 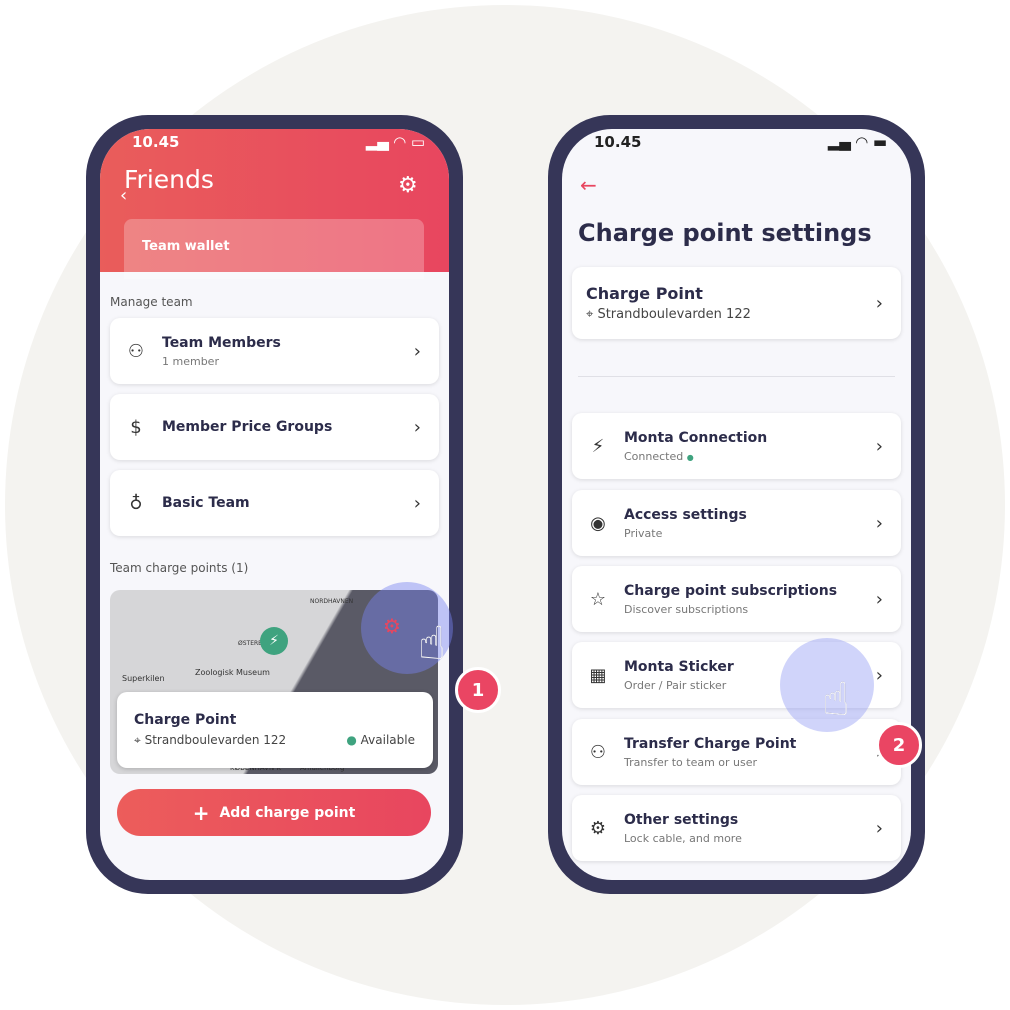 I want to click on item-title: Basic Team, so click(x=206, y=503).